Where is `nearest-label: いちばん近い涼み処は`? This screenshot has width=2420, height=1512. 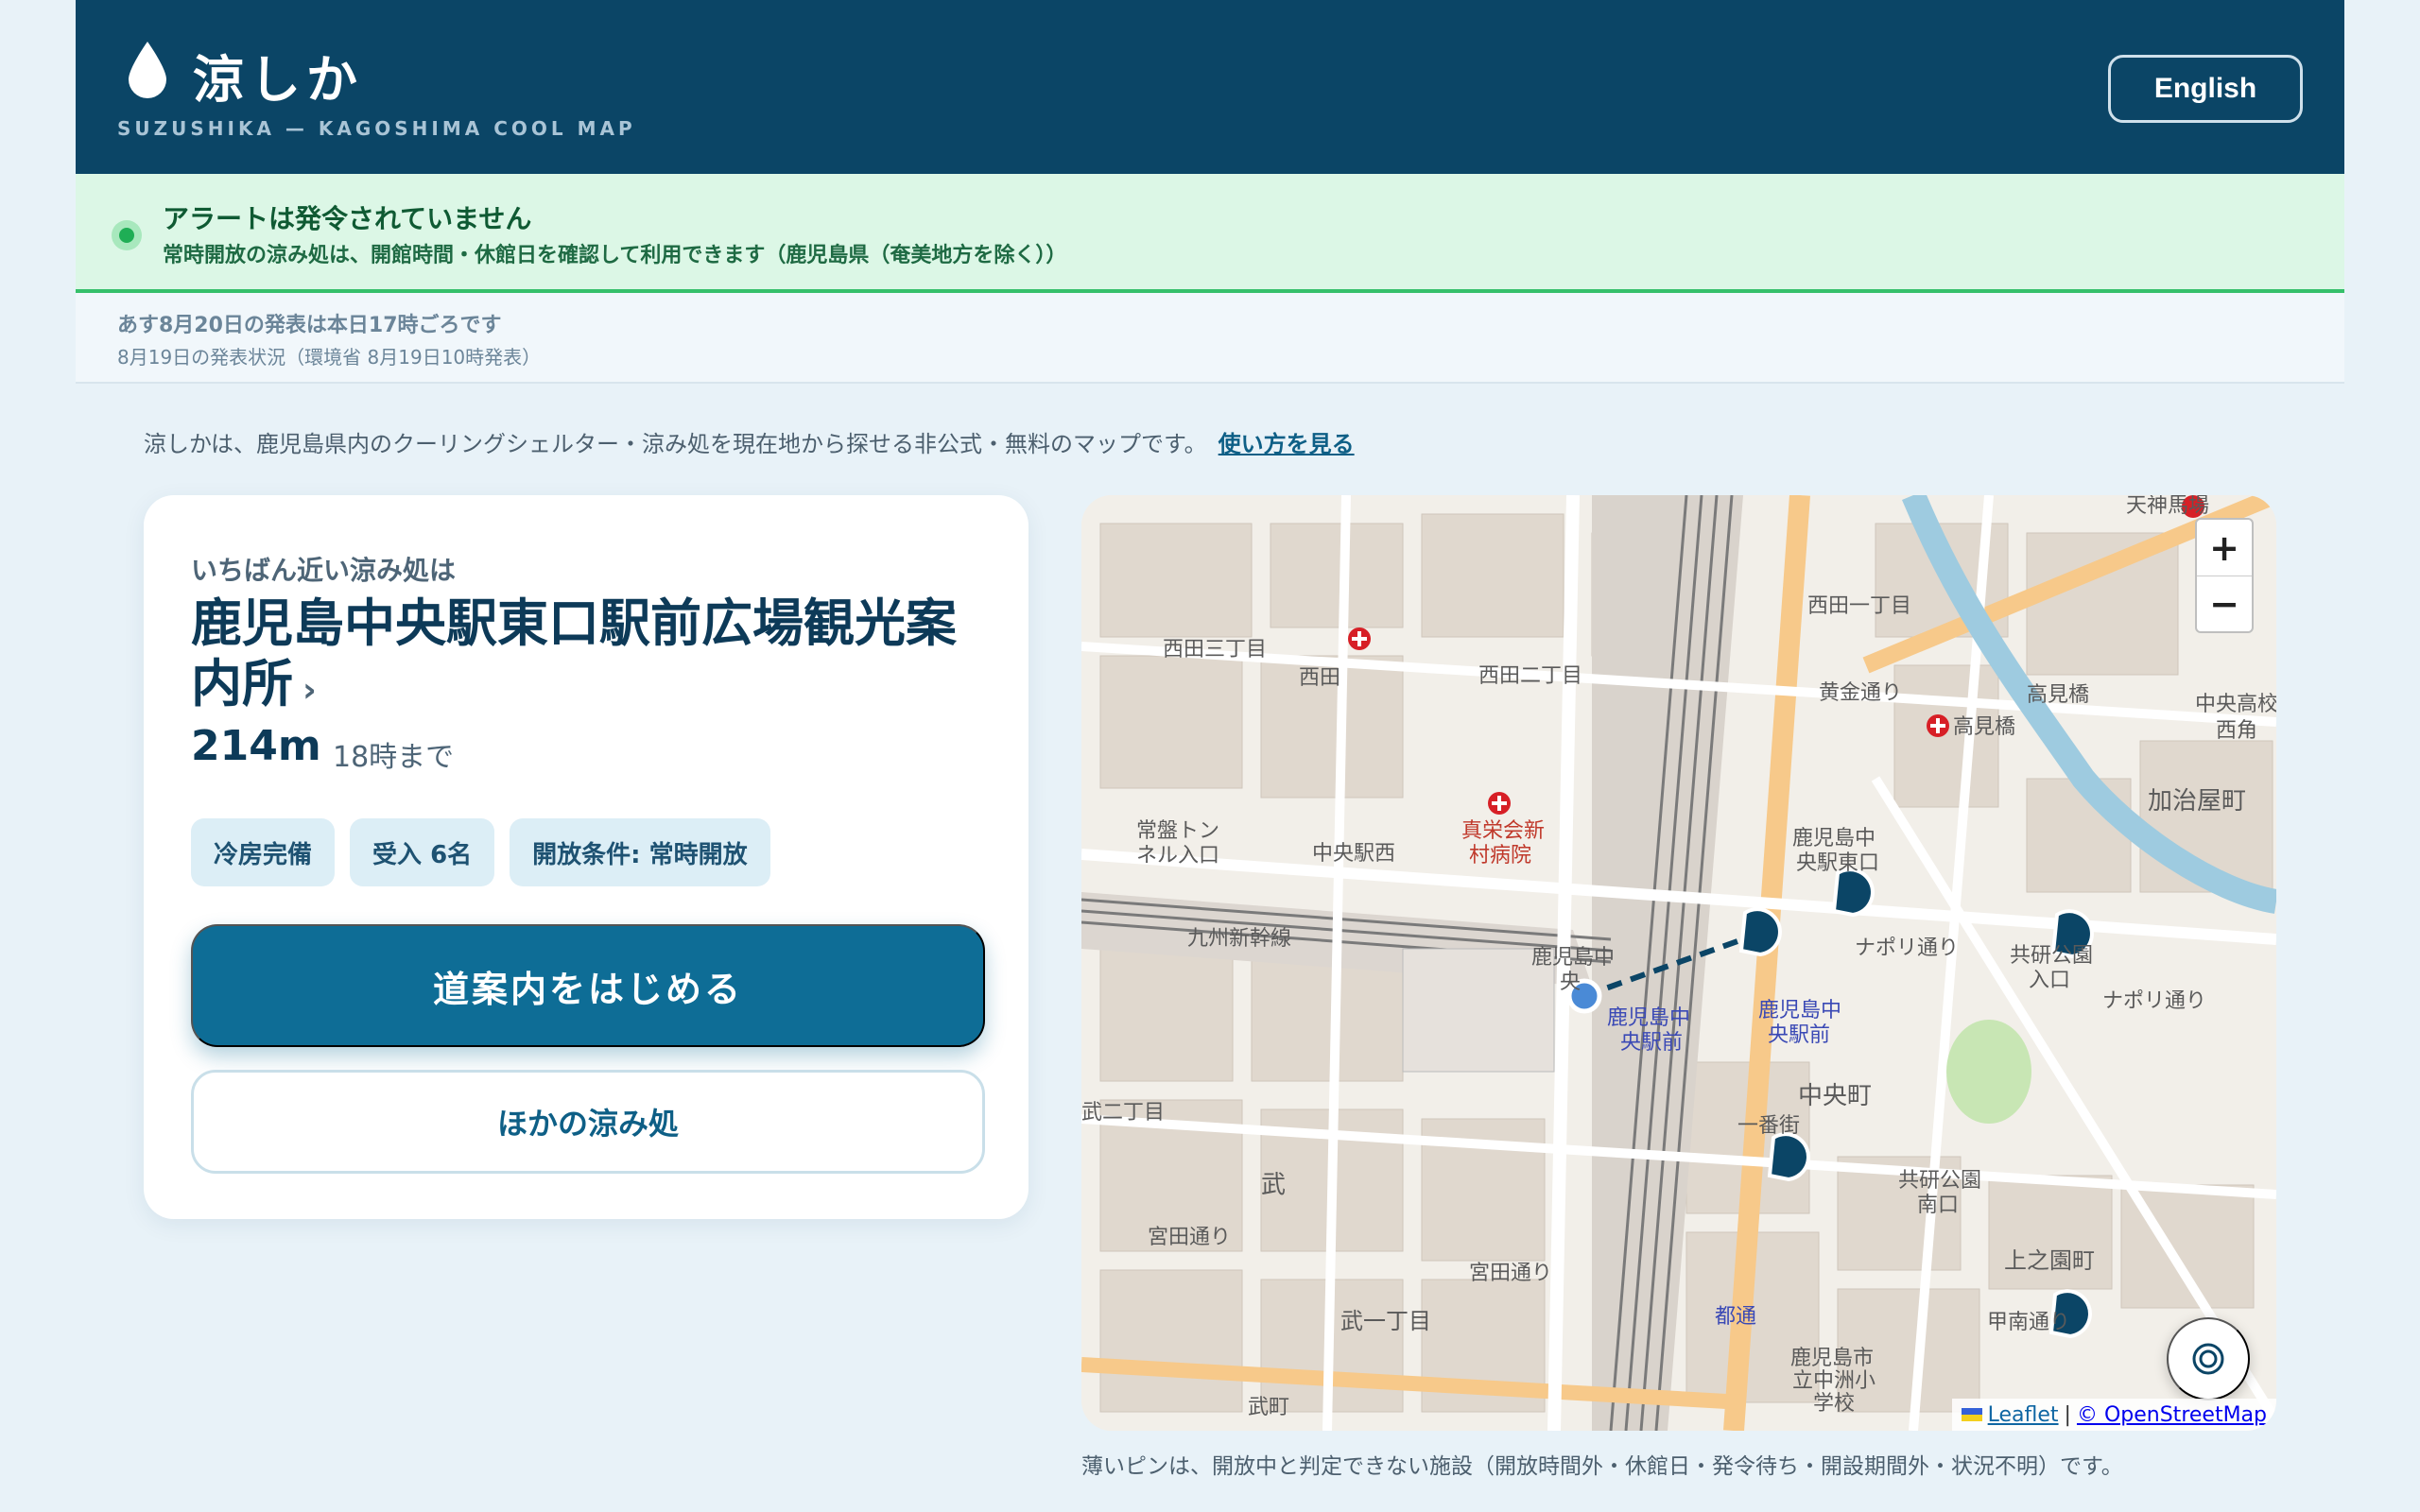
nearest-label: いちばん近い涼み処は is located at coordinates (324, 570).